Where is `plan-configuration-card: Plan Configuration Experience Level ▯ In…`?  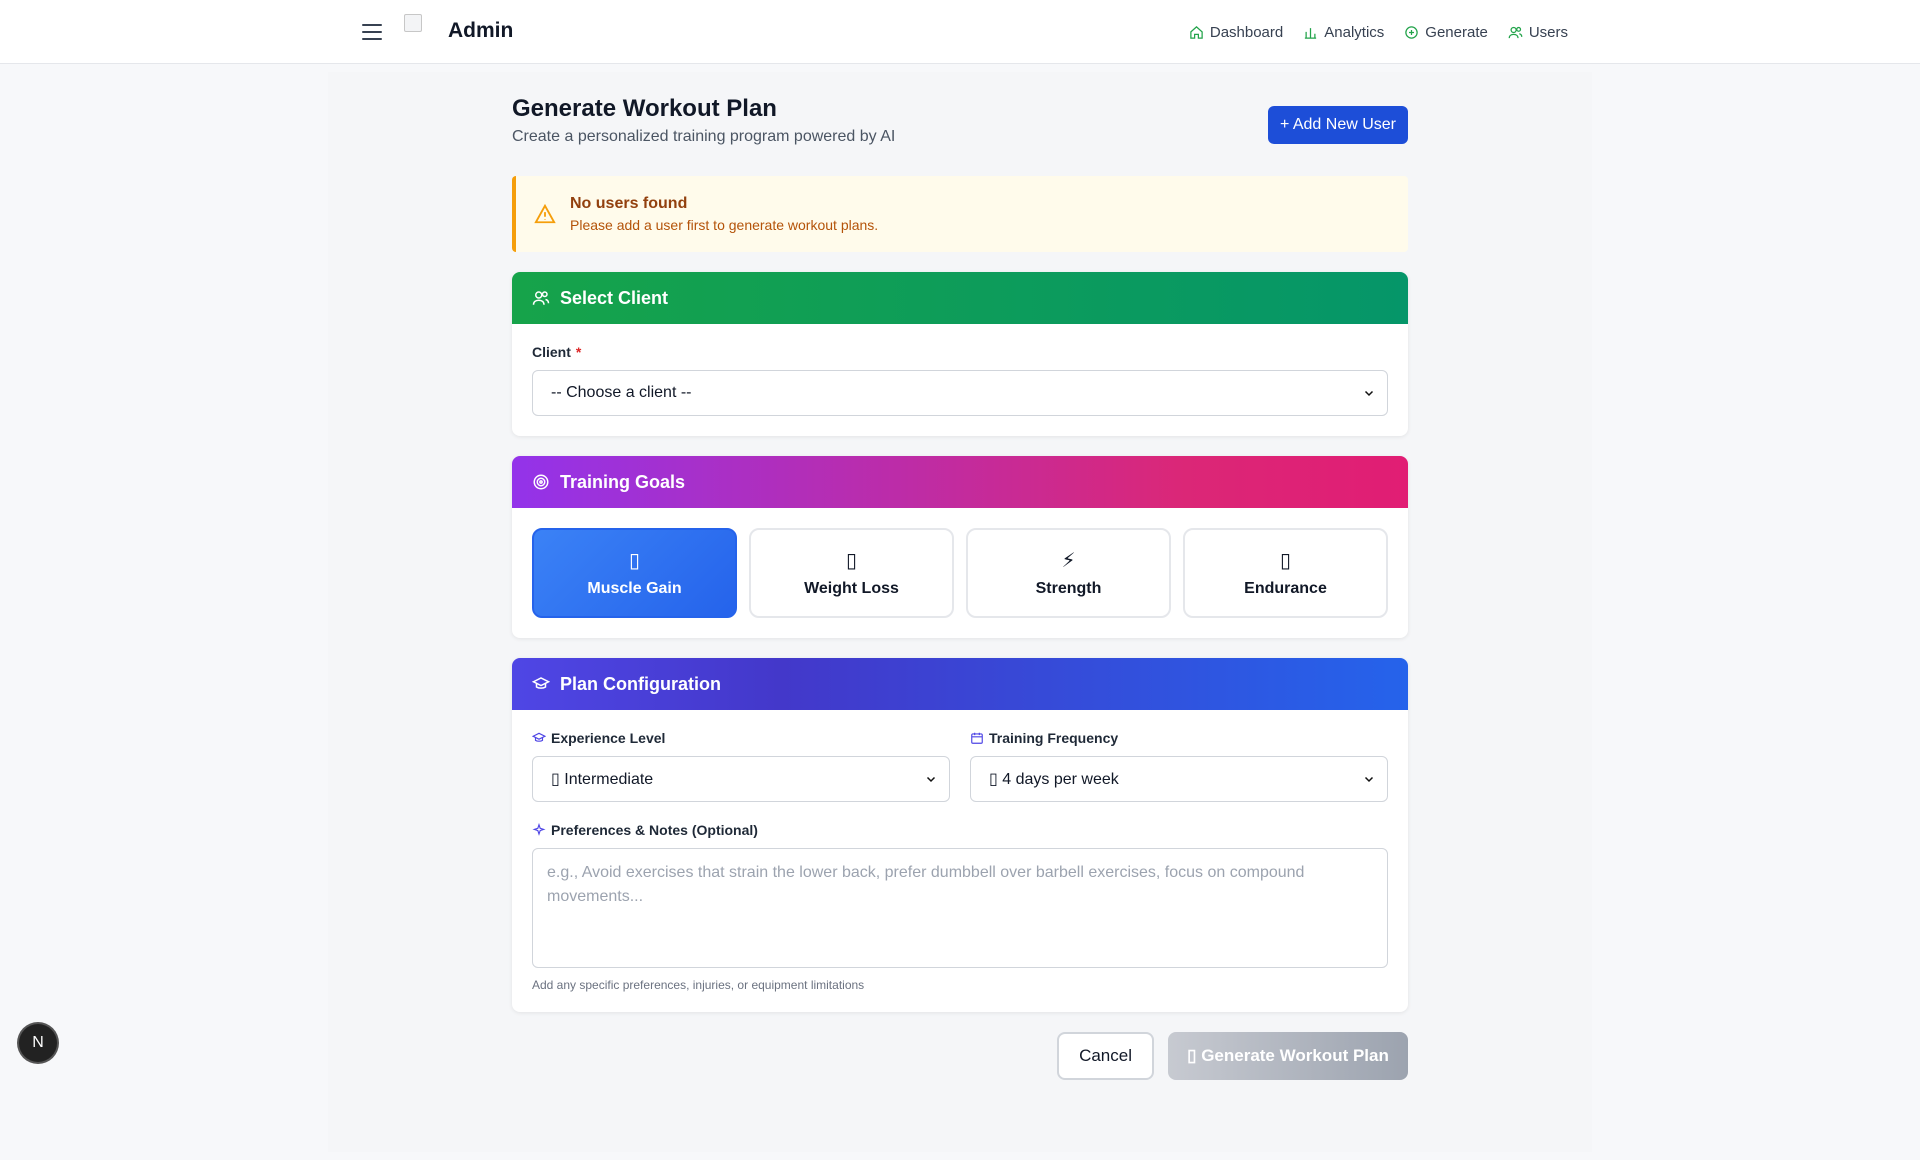
plan-configuration-card: Plan Configuration Experience Level ▯ In… is located at coordinates (960, 835).